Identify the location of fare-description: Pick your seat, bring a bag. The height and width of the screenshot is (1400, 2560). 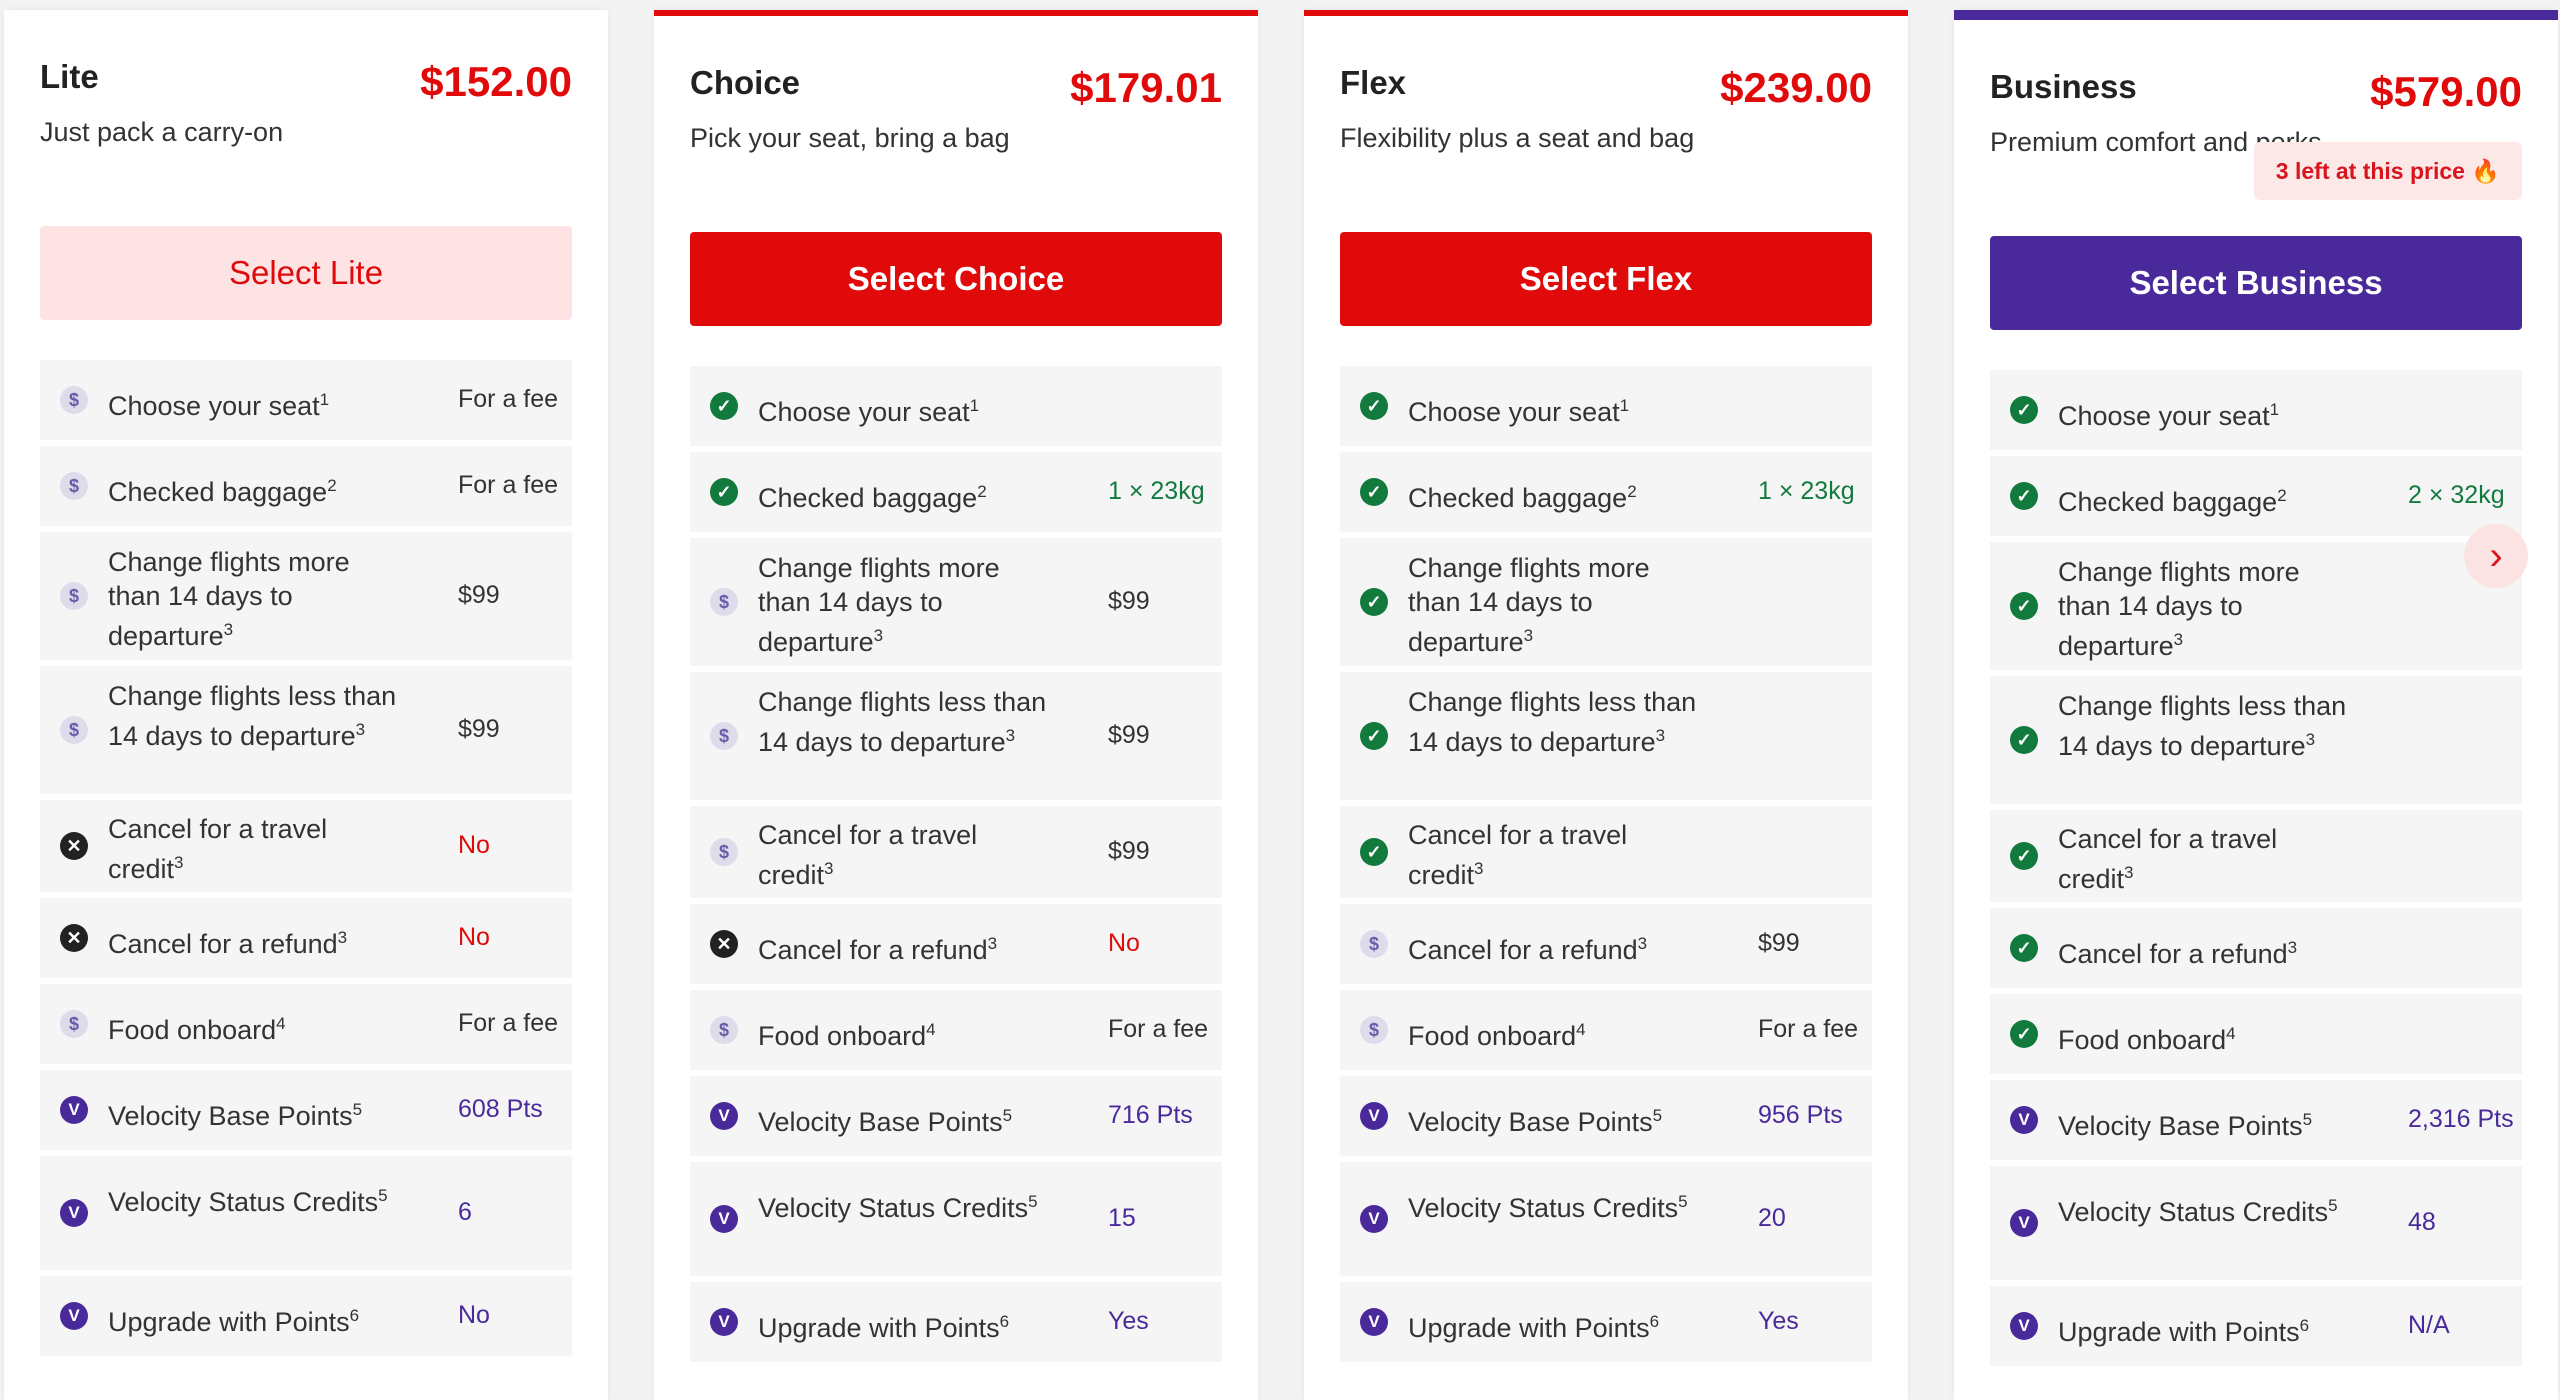
(850, 138).